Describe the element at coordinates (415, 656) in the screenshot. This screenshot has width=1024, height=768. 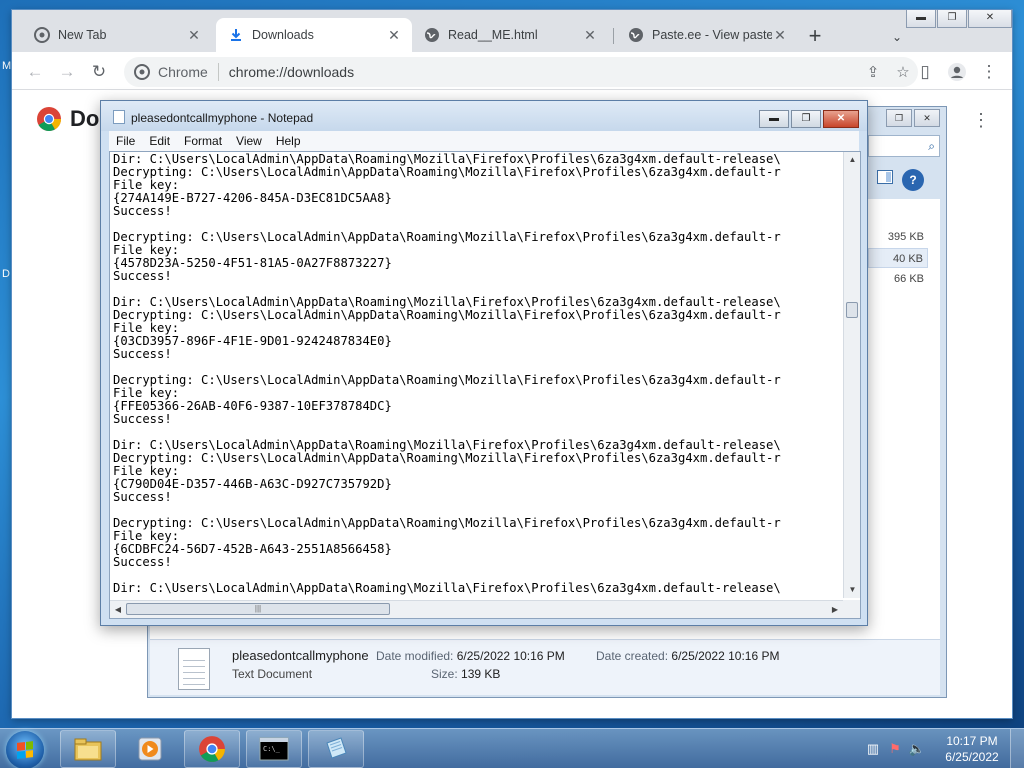
I see `modified-label: Date modified:` at that location.